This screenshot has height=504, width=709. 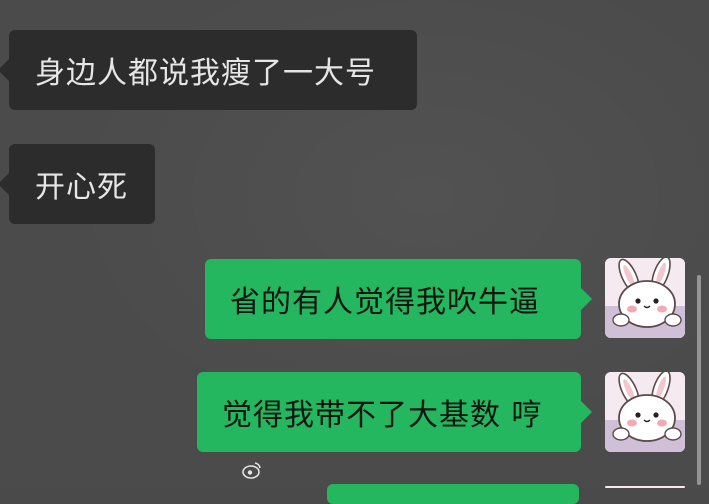 I want to click on sent-message-bubble-partial, so click(x=453, y=494).